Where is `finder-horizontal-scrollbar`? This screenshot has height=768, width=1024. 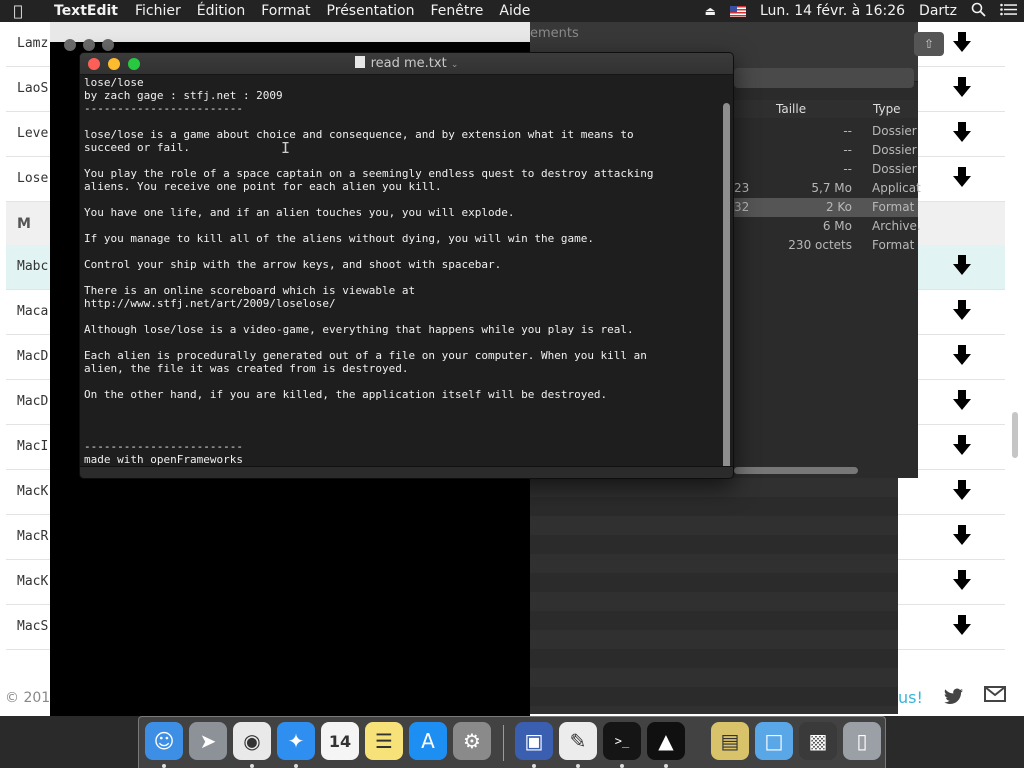 finder-horizontal-scrollbar is located at coordinates (796, 470).